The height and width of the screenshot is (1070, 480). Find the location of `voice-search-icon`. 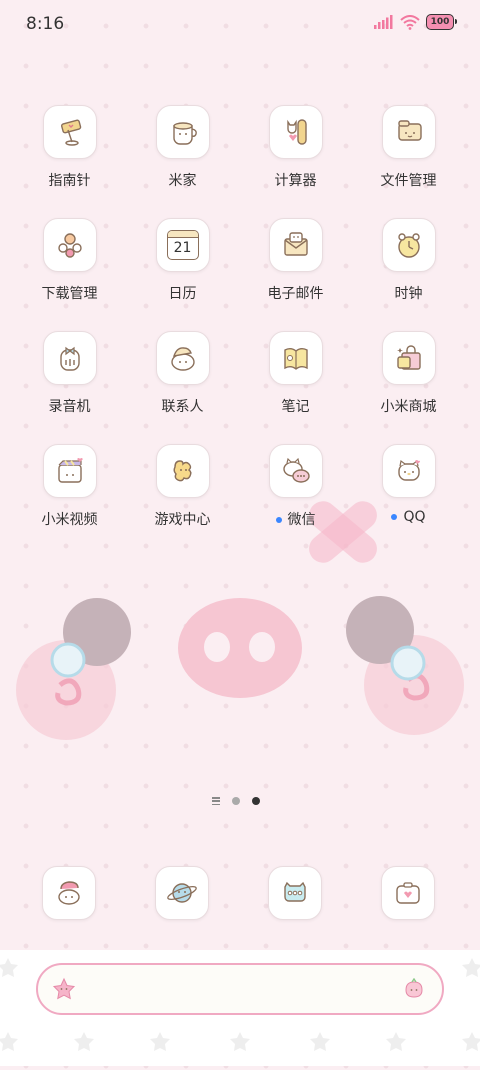

voice-search-icon is located at coordinates (414, 989).